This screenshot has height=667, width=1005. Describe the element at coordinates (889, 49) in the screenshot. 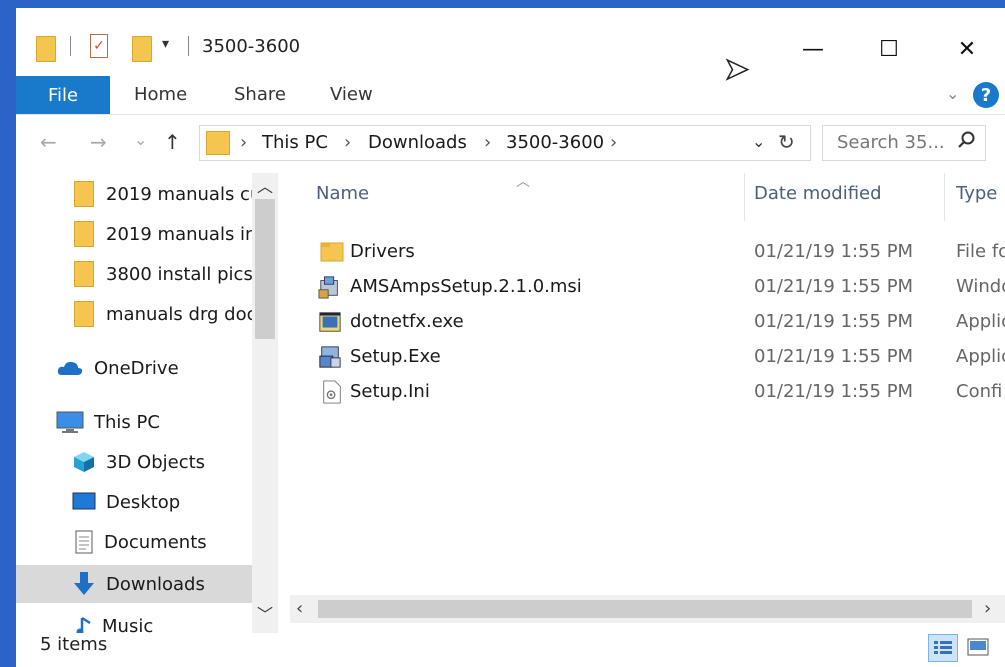

I see `maximize-button: ☐` at that location.